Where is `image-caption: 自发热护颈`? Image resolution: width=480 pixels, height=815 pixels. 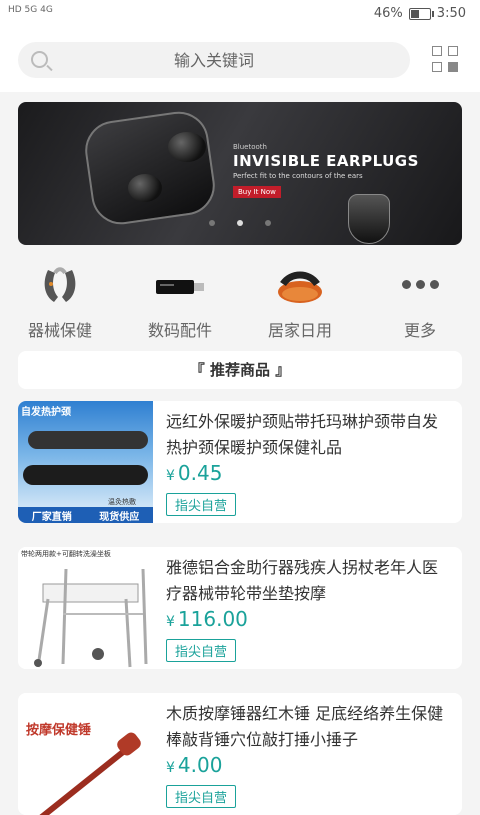 image-caption: 自发热护颈 is located at coordinates (46, 412).